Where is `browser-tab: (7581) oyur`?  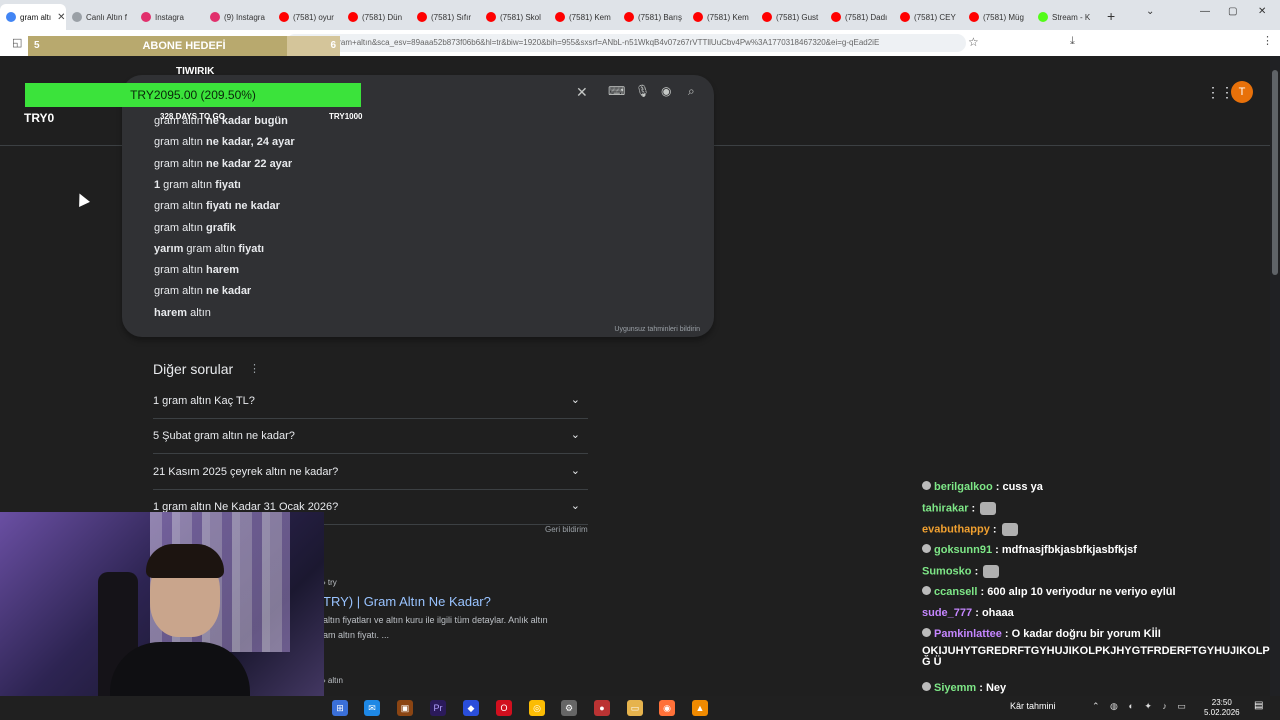 browser-tab: (7581) oyur is located at coordinates (307, 17).